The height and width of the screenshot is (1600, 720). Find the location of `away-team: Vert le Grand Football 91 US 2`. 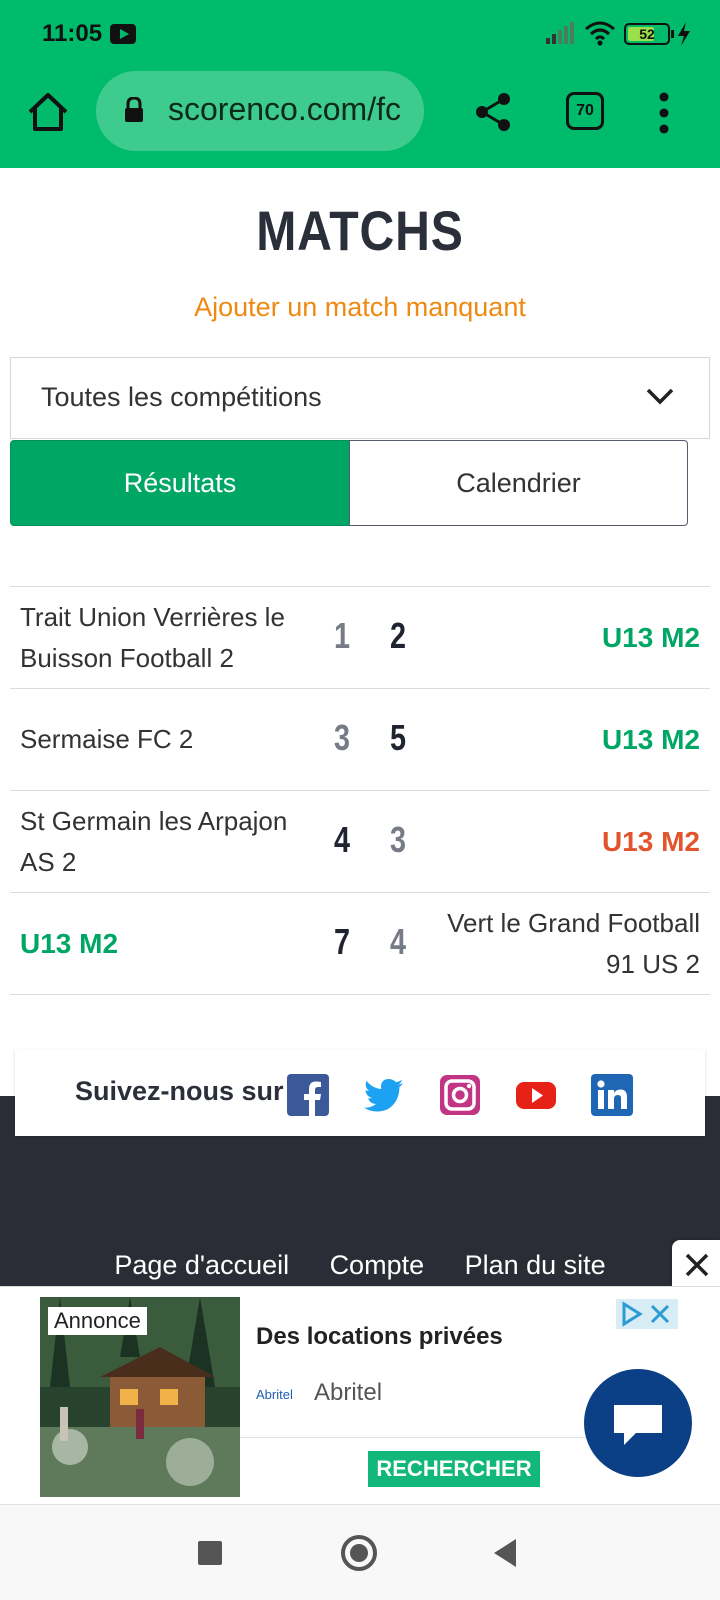

away-team: Vert le Grand Football 91 US 2 is located at coordinates (573, 943).